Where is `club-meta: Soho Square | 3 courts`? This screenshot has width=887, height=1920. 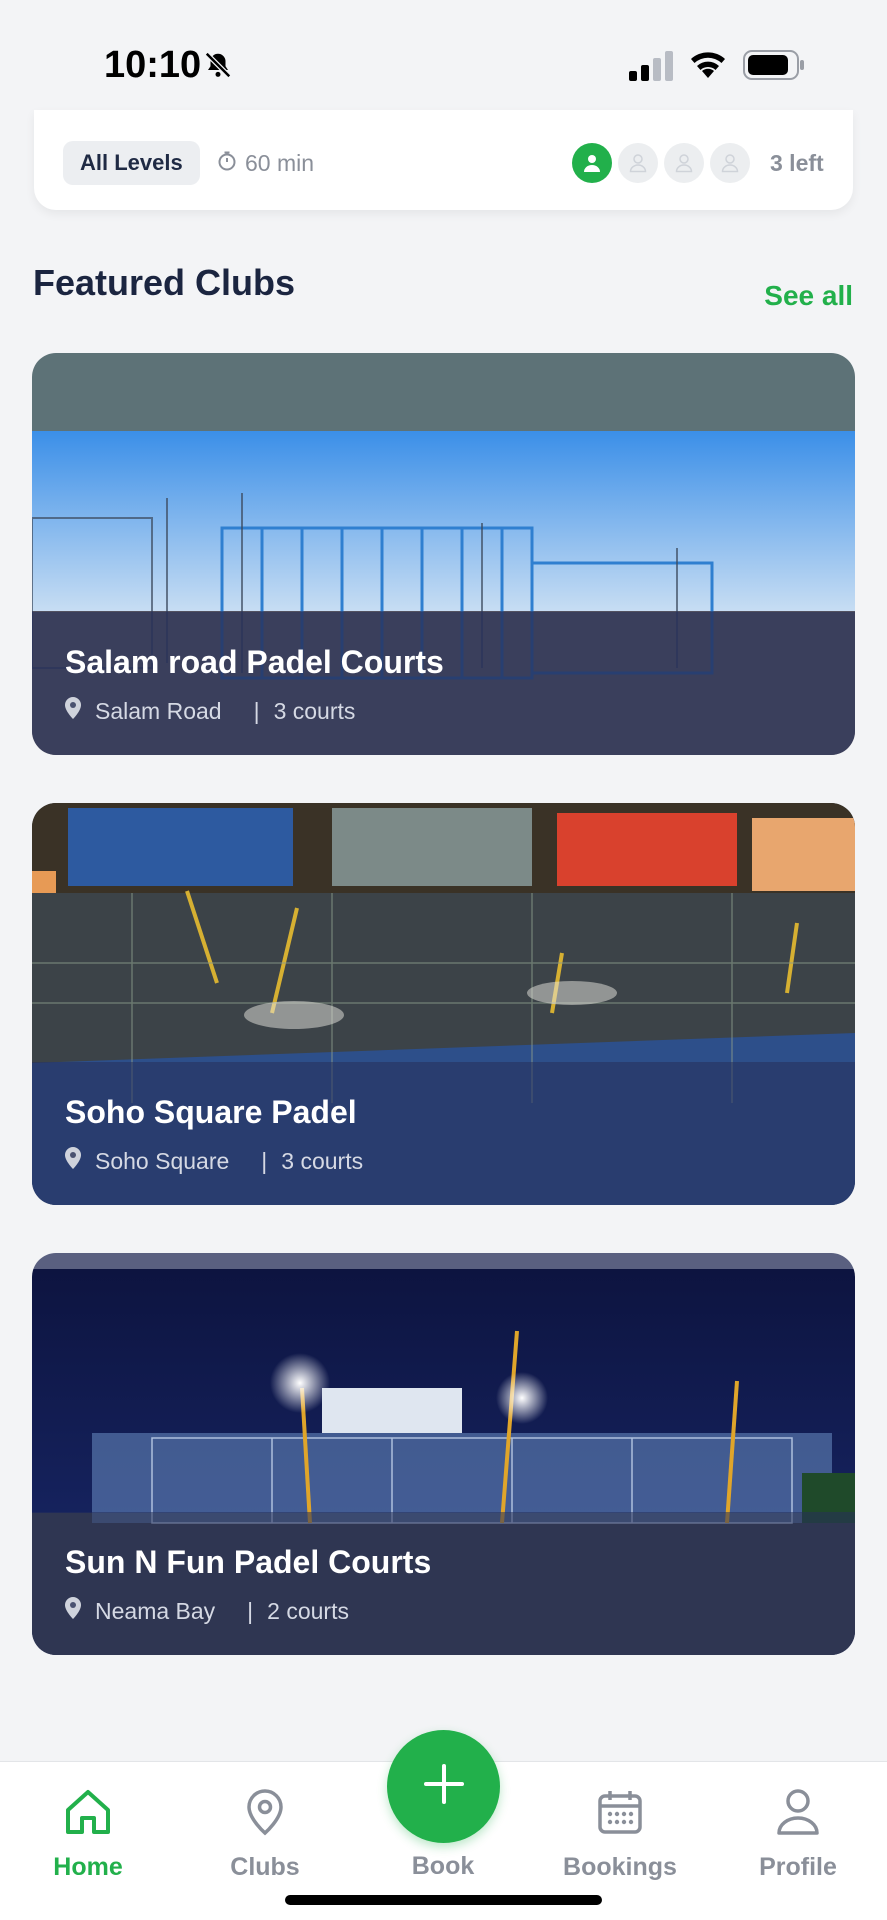
club-meta: Soho Square | 3 courts is located at coordinates (214, 1161).